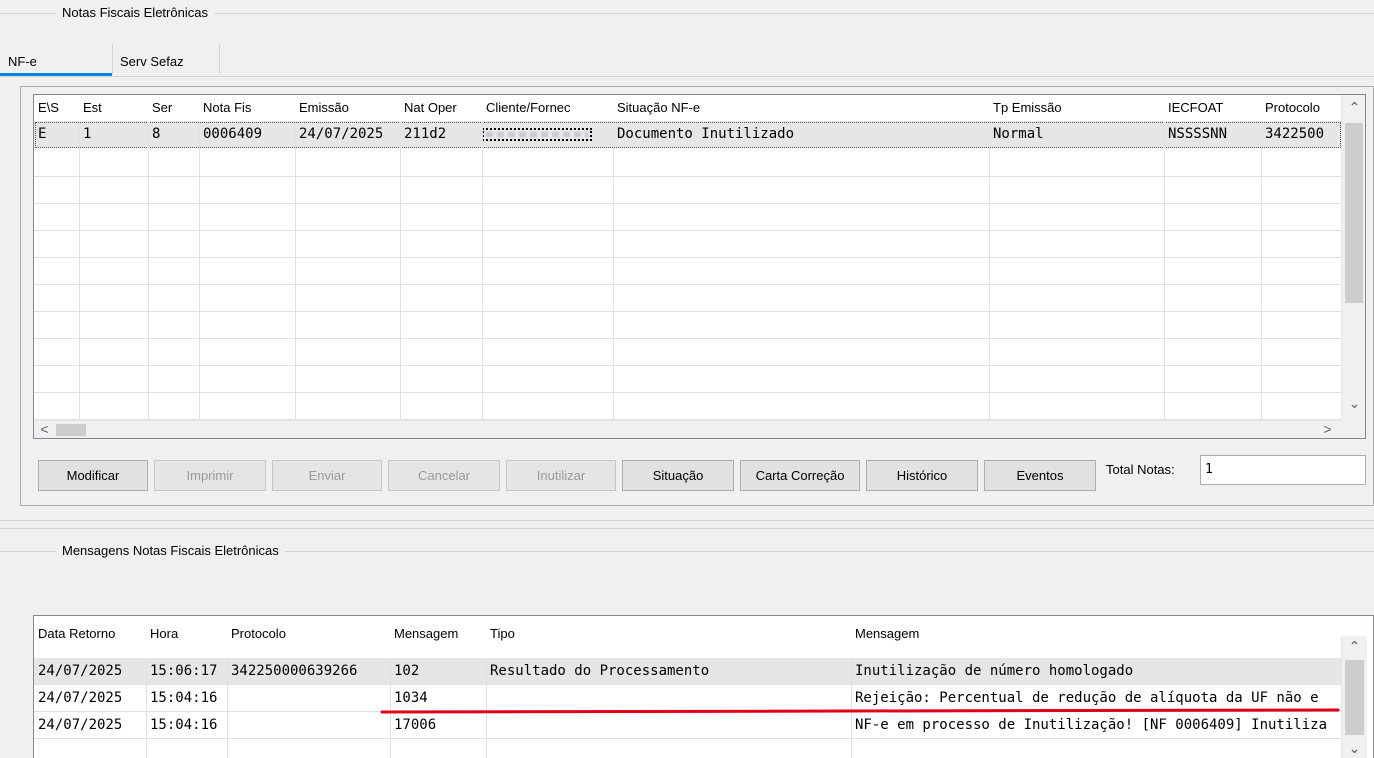 The width and height of the screenshot is (1374, 758). I want to click on cell-mensagem-code: 17006, so click(415, 725).